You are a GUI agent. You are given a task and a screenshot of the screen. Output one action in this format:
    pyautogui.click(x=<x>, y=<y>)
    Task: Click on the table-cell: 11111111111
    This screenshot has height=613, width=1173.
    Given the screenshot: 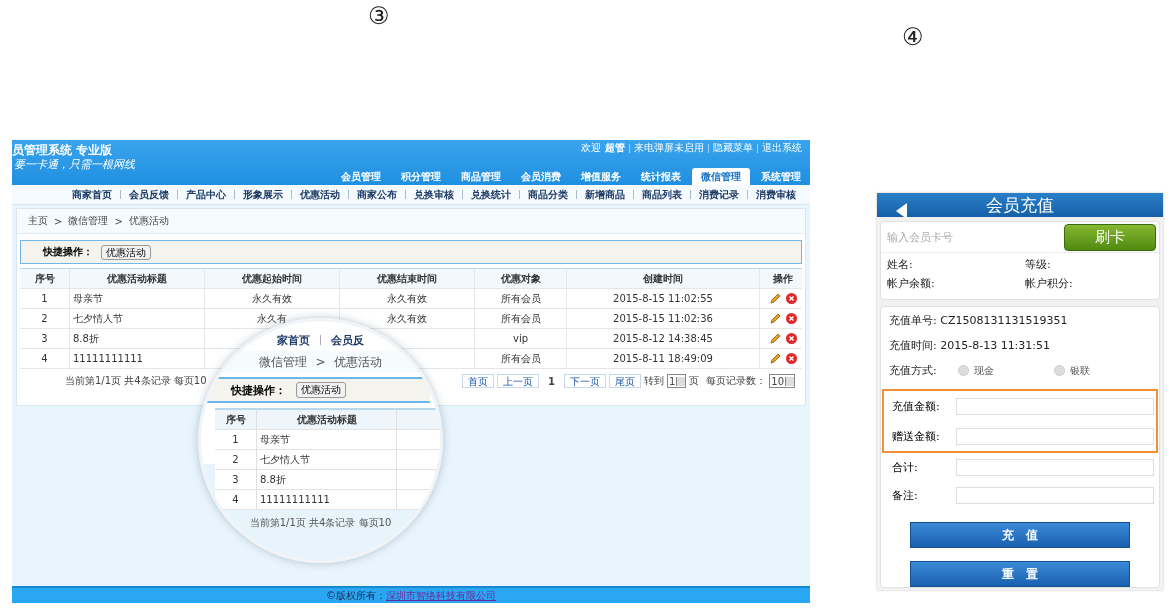 What is the action you would take?
    pyautogui.click(x=327, y=499)
    